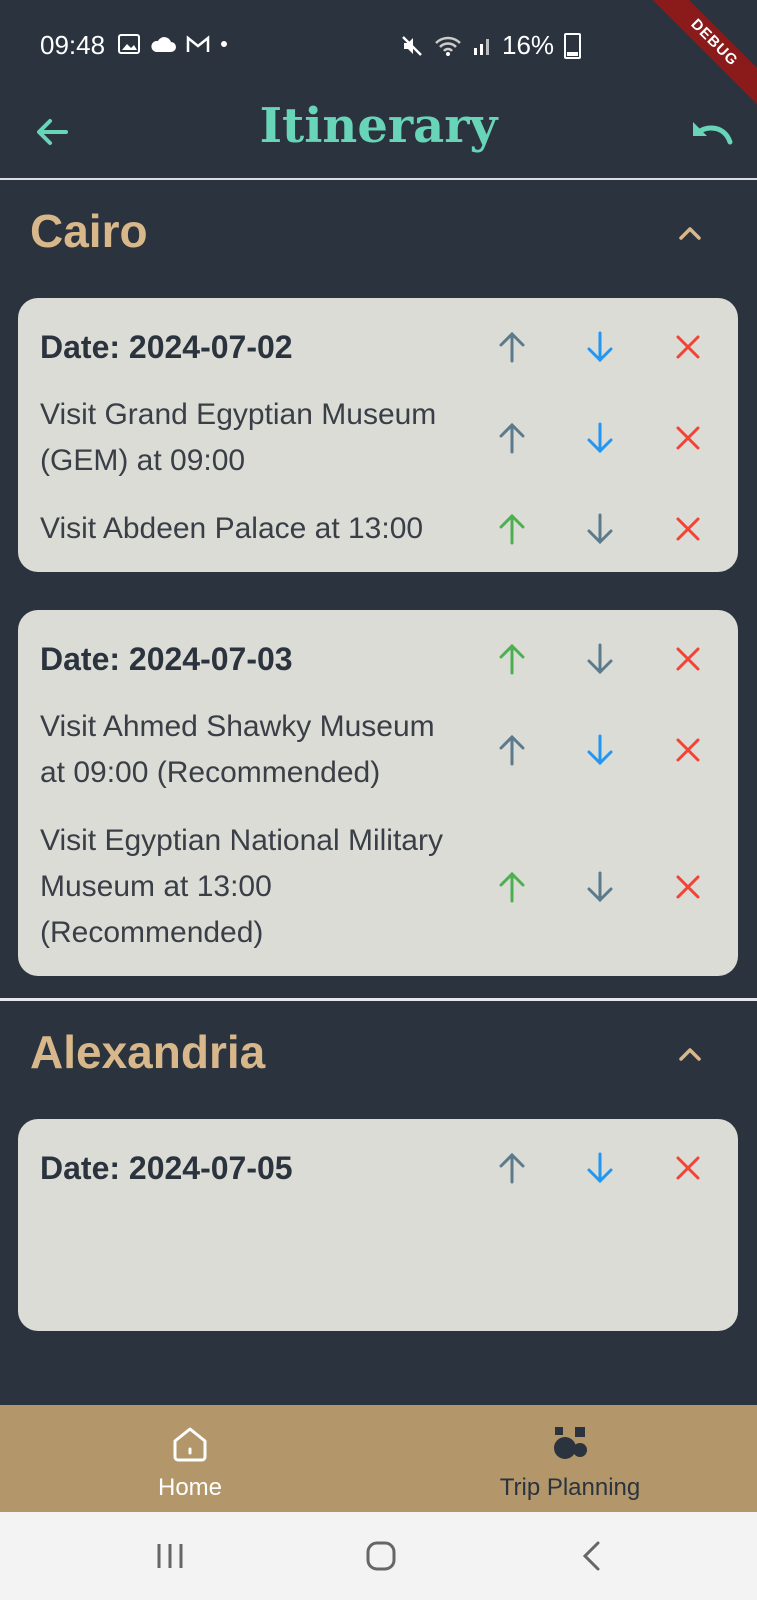  Describe the element at coordinates (378, 1458) in the screenshot. I see `bottom-navigation: Home Trip Planning` at that location.